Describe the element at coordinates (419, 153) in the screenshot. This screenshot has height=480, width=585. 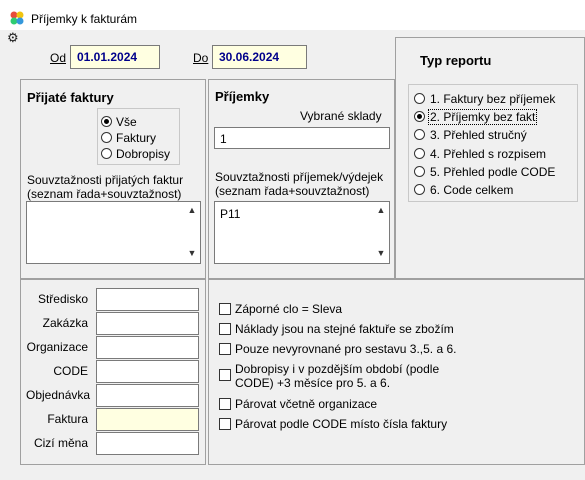
I see `typ-option-4-button` at that location.